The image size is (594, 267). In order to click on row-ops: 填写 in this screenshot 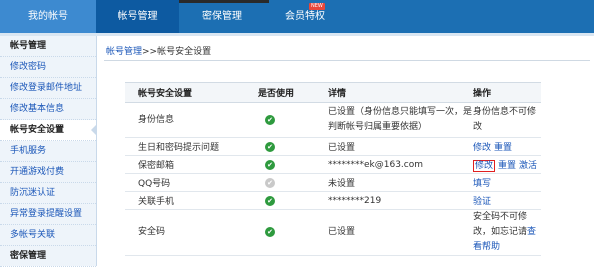, I will do `click(507, 182)`.